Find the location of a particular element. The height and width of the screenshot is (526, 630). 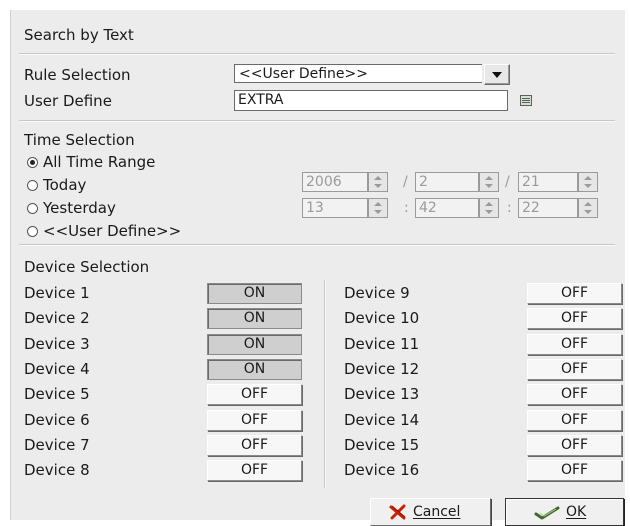

device-label: Device 1 is located at coordinates (57, 293).